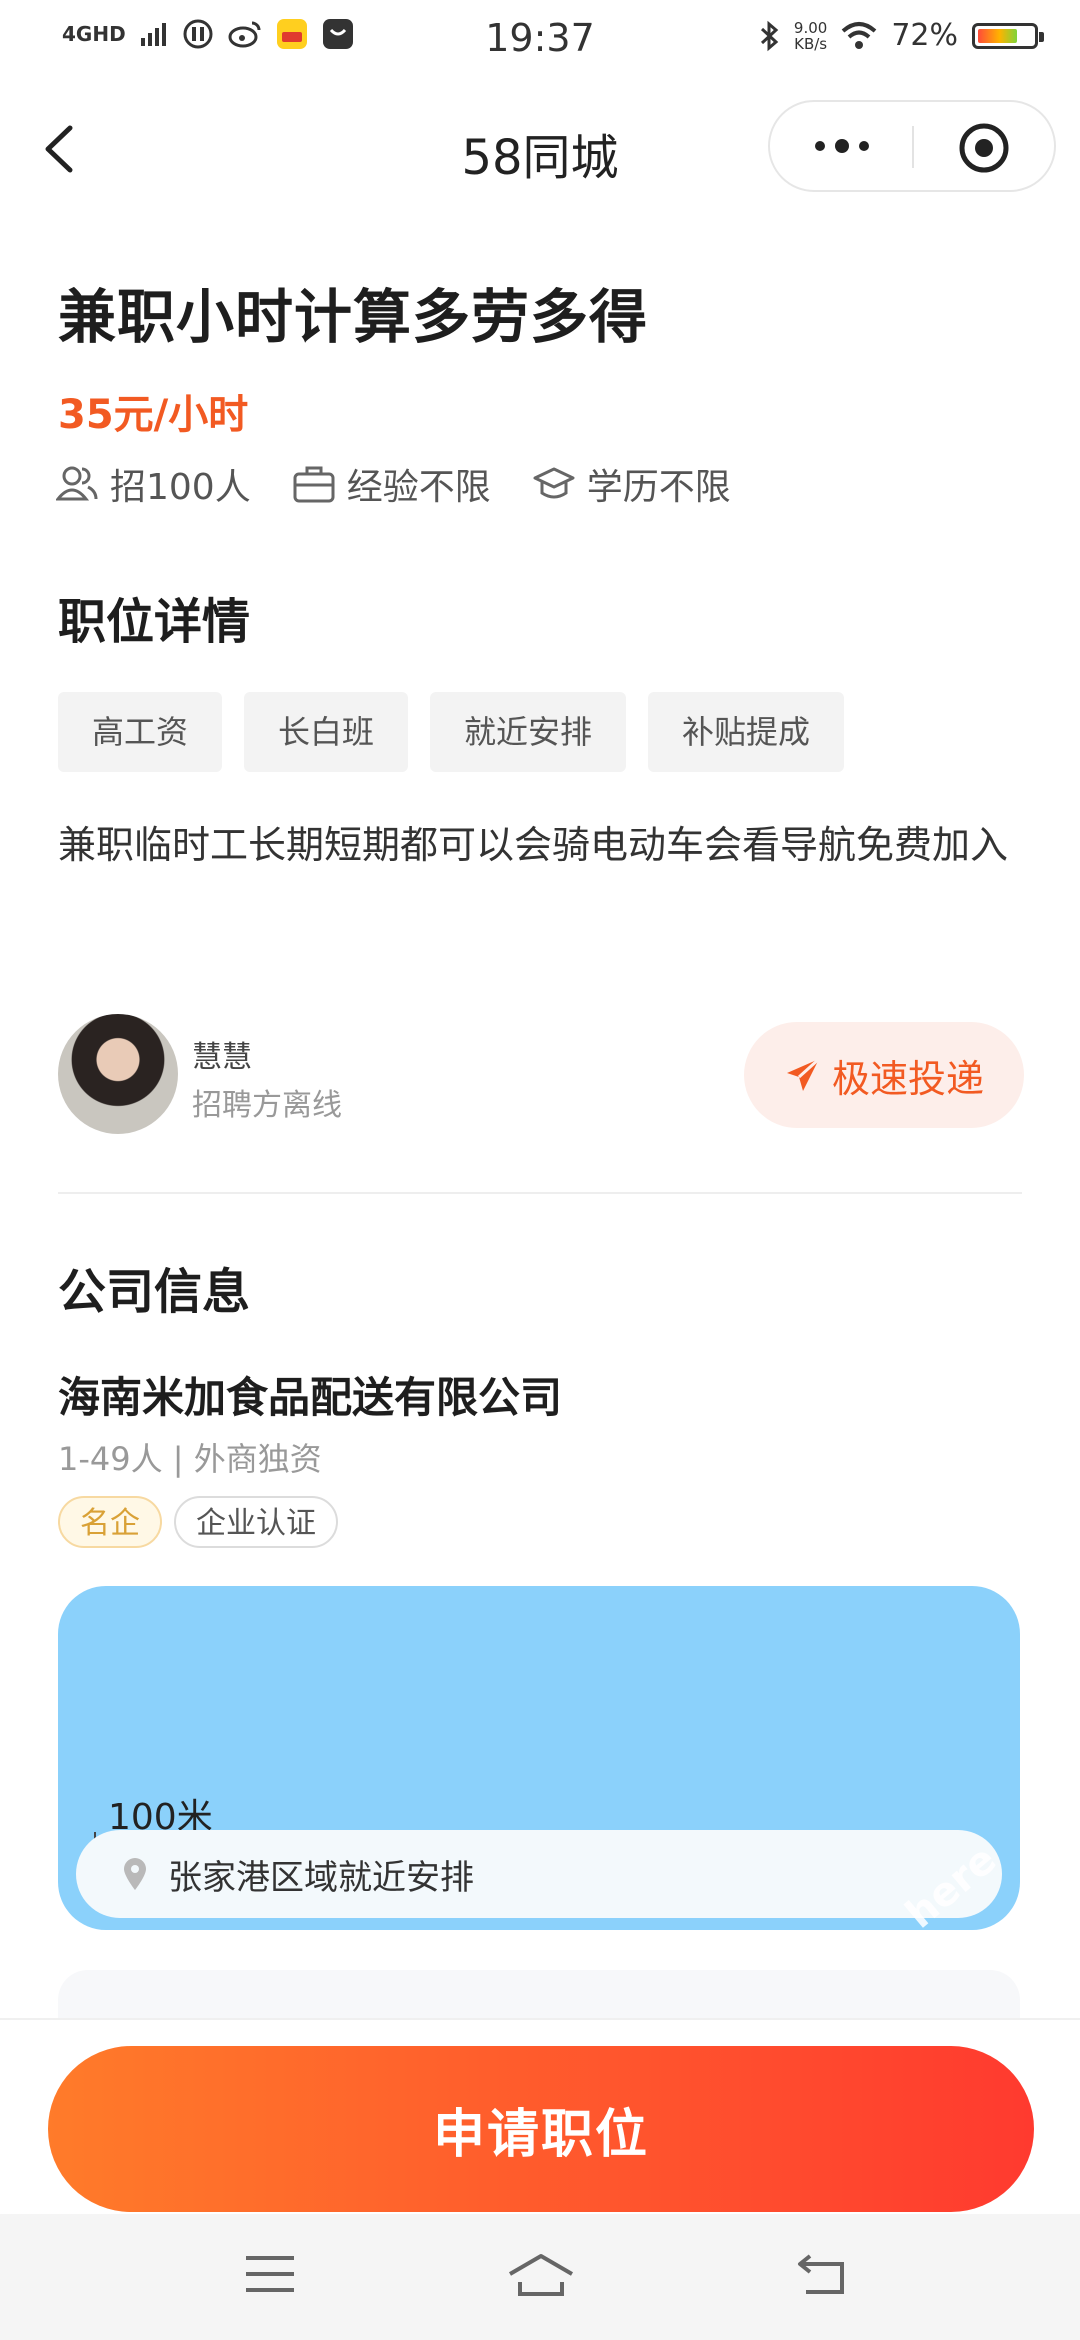 This screenshot has height=2340, width=1080. I want to click on status-bar: 4GHD 19:37 9.00 KB/s 72%, so click(540, 42).